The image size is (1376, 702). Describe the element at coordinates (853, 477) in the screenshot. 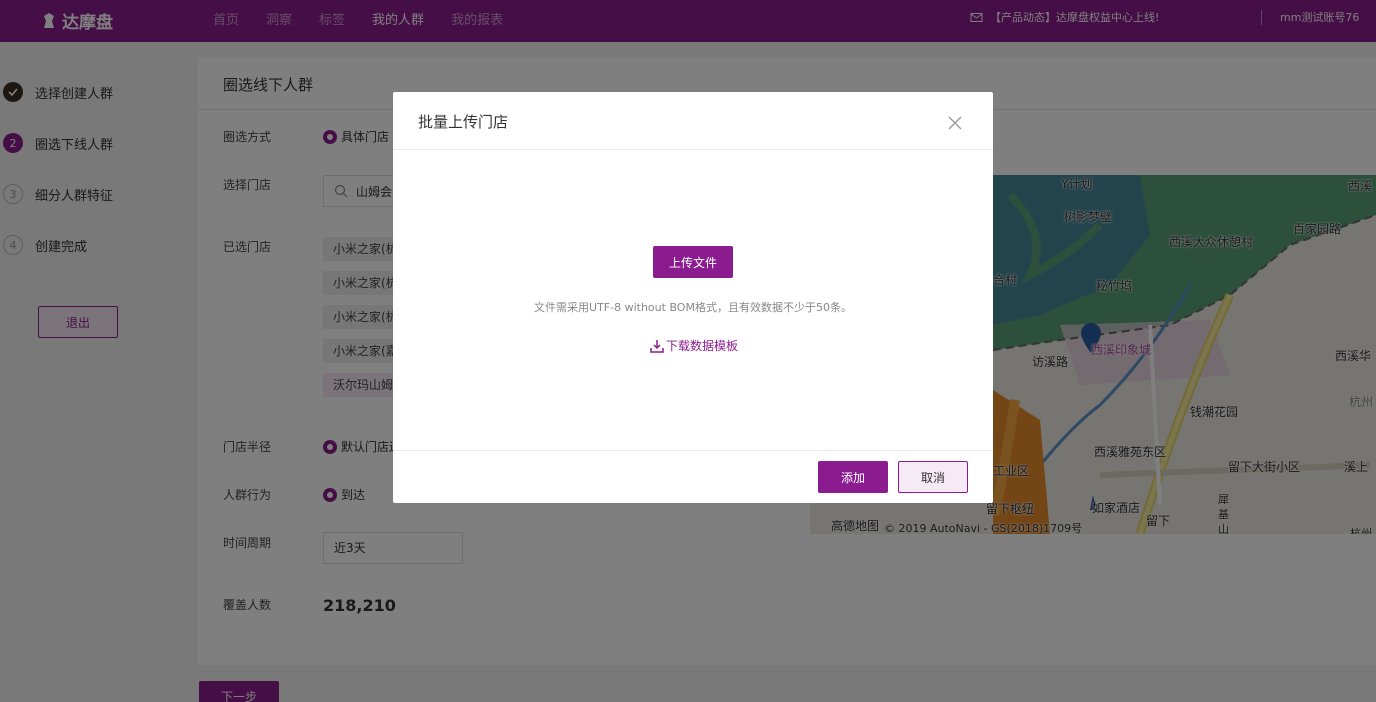

I see `add-button: 添加` at that location.